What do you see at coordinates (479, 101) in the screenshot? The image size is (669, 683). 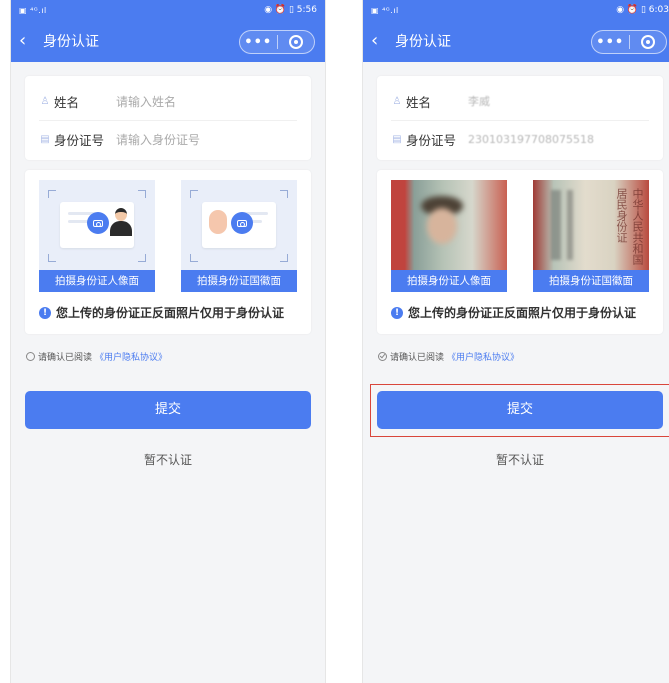 I see `name-input: 李威` at bounding box center [479, 101].